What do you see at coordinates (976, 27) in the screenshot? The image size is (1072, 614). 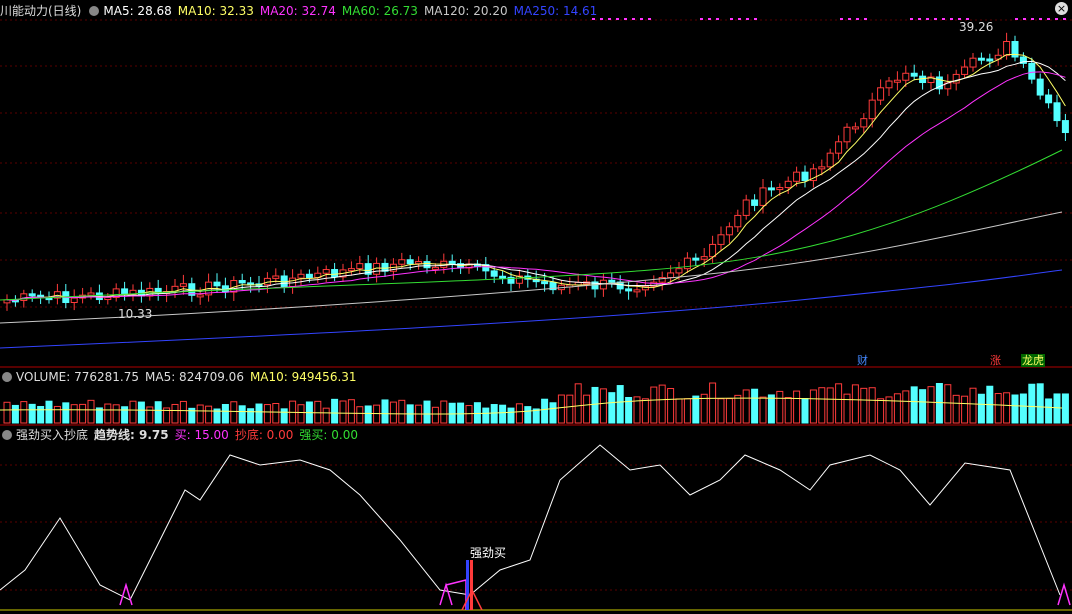 I see `high-price-label: 39.26` at bounding box center [976, 27].